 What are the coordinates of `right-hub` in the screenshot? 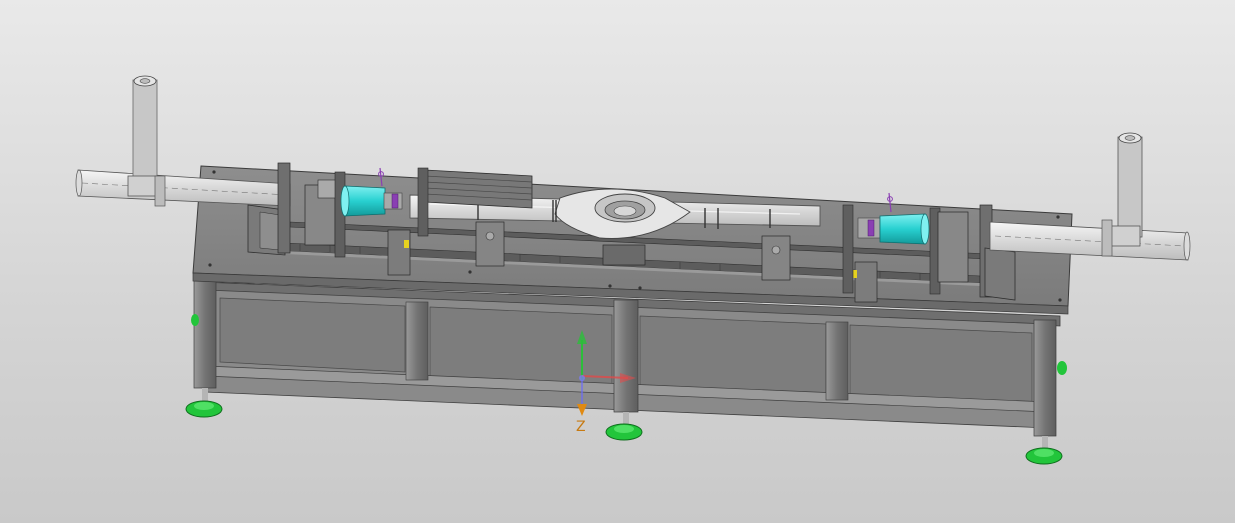 It's located at (893, 218).